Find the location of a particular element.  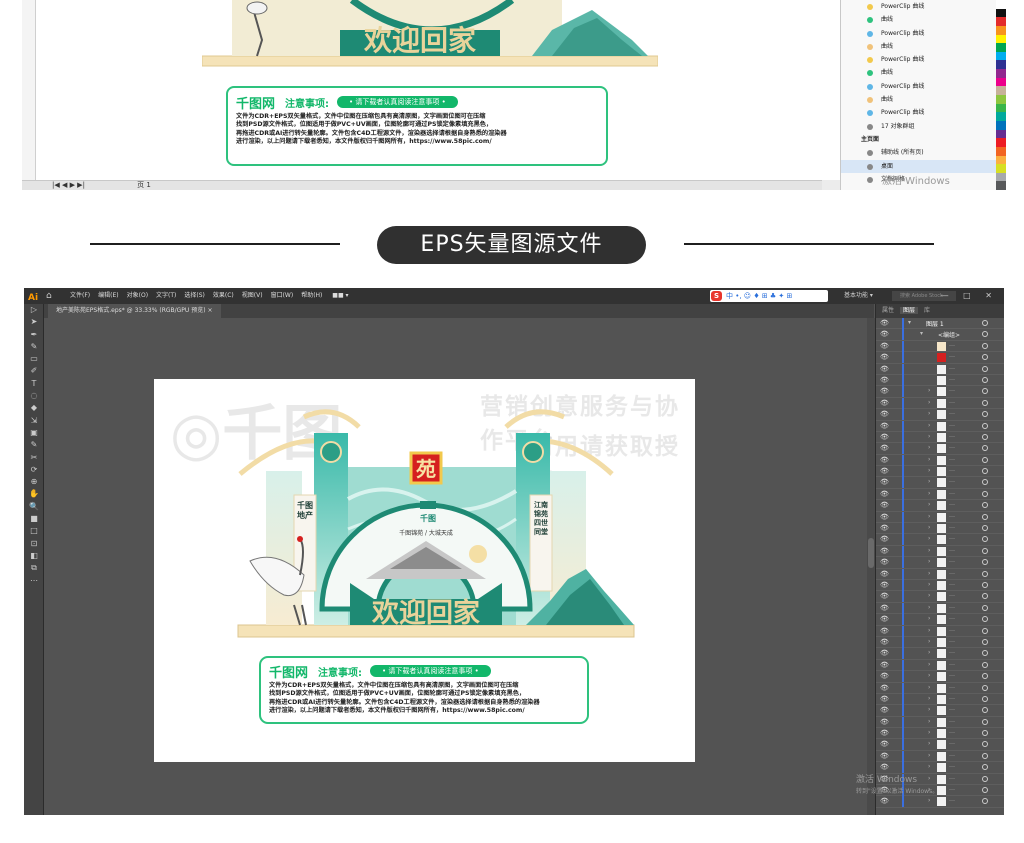

menu-item: 编辑(E) is located at coordinates (108, 295).